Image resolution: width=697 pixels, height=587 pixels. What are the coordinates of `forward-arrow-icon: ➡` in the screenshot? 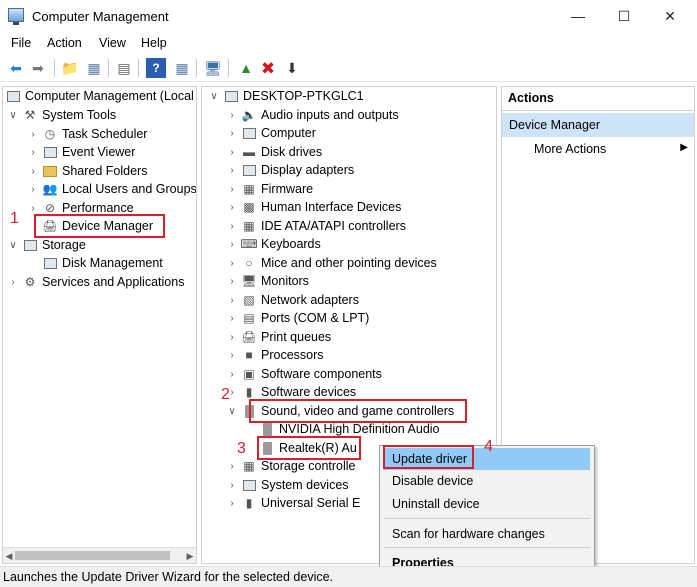 It's located at (38, 68).